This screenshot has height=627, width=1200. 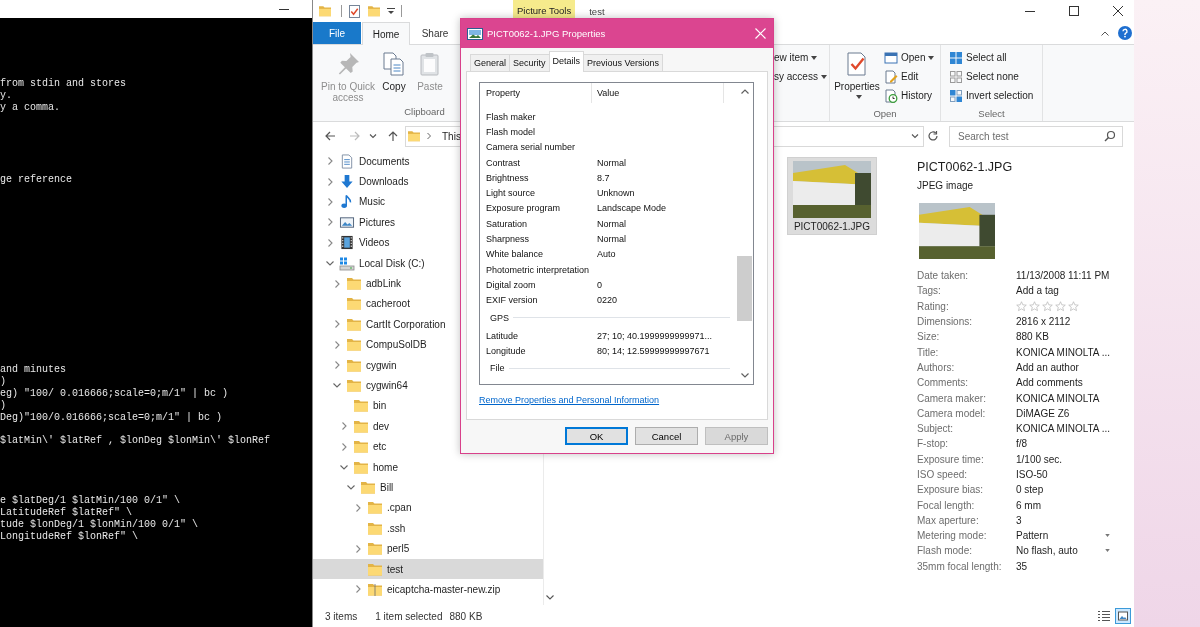 What do you see at coordinates (536, 93) in the screenshot?
I see `column-header: Property` at bounding box center [536, 93].